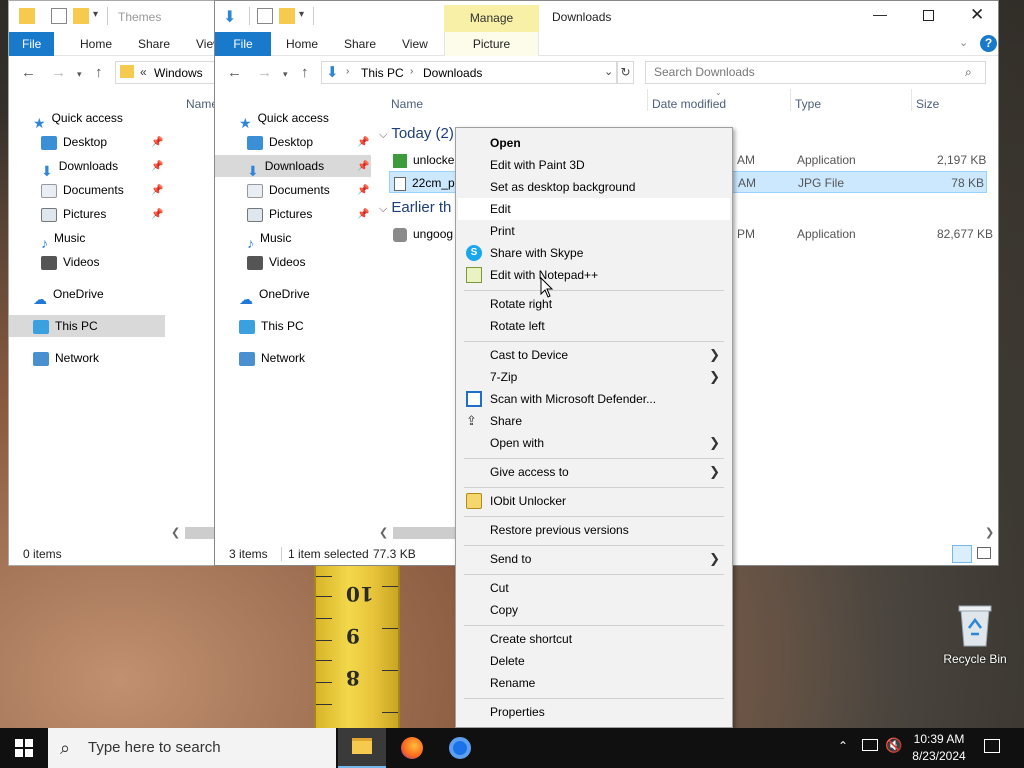 The height and width of the screenshot is (768, 1024). What do you see at coordinates (989, 532) in the screenshot?
I see `scroll-right-icon: ❯` at bounding box center [989, 532].